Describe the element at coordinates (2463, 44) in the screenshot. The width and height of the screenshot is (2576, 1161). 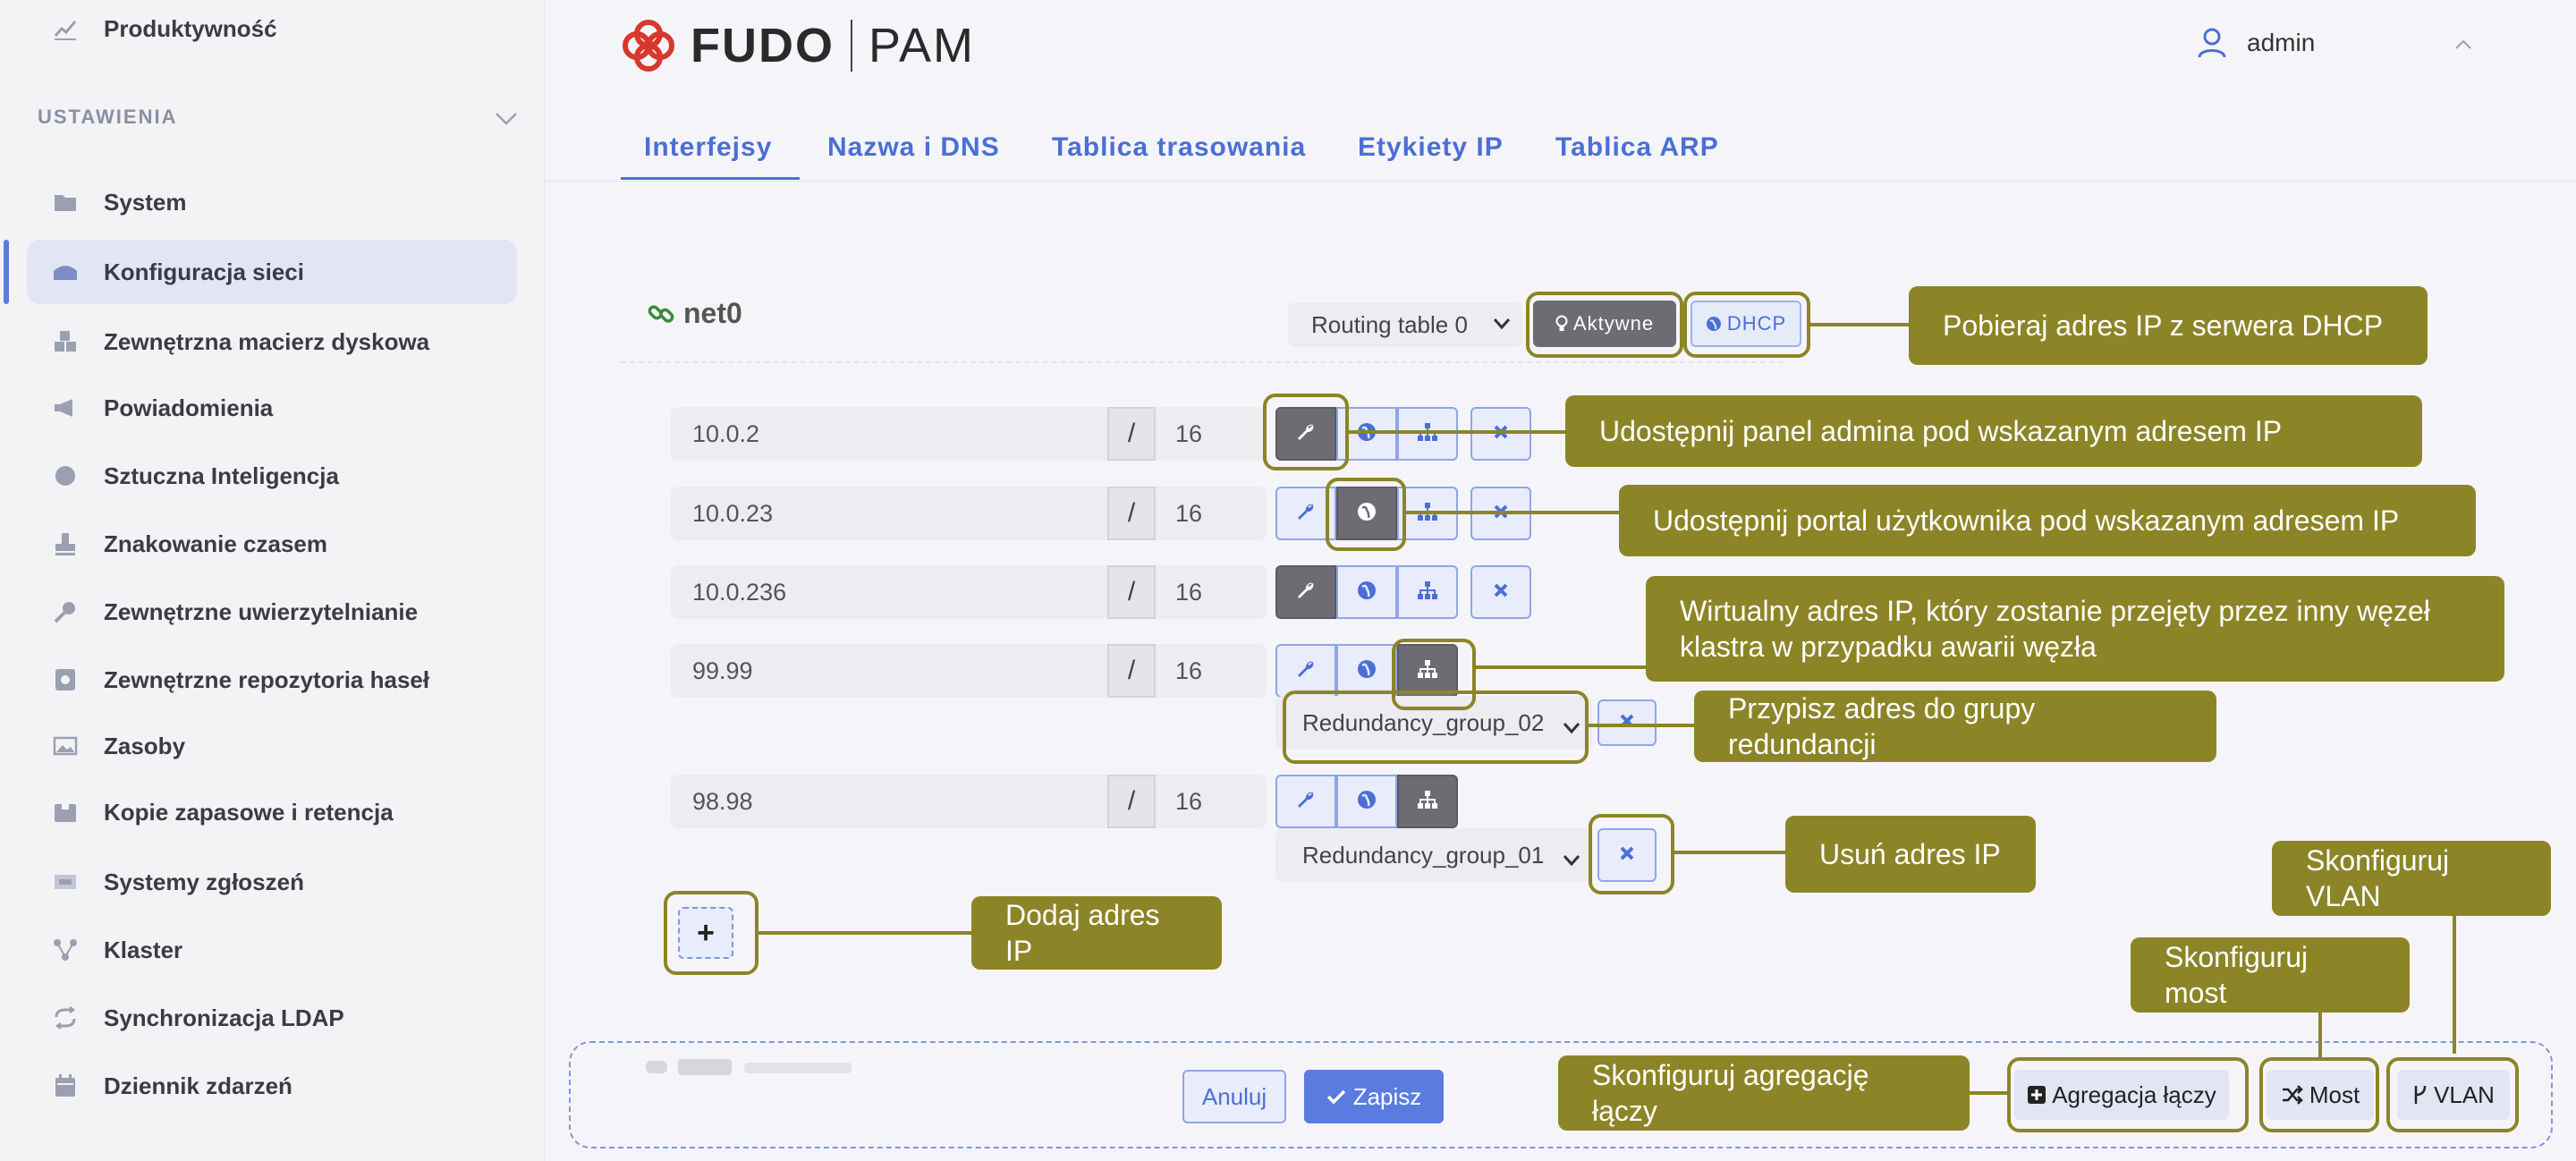
I see `chevron-up-icon` at that location.